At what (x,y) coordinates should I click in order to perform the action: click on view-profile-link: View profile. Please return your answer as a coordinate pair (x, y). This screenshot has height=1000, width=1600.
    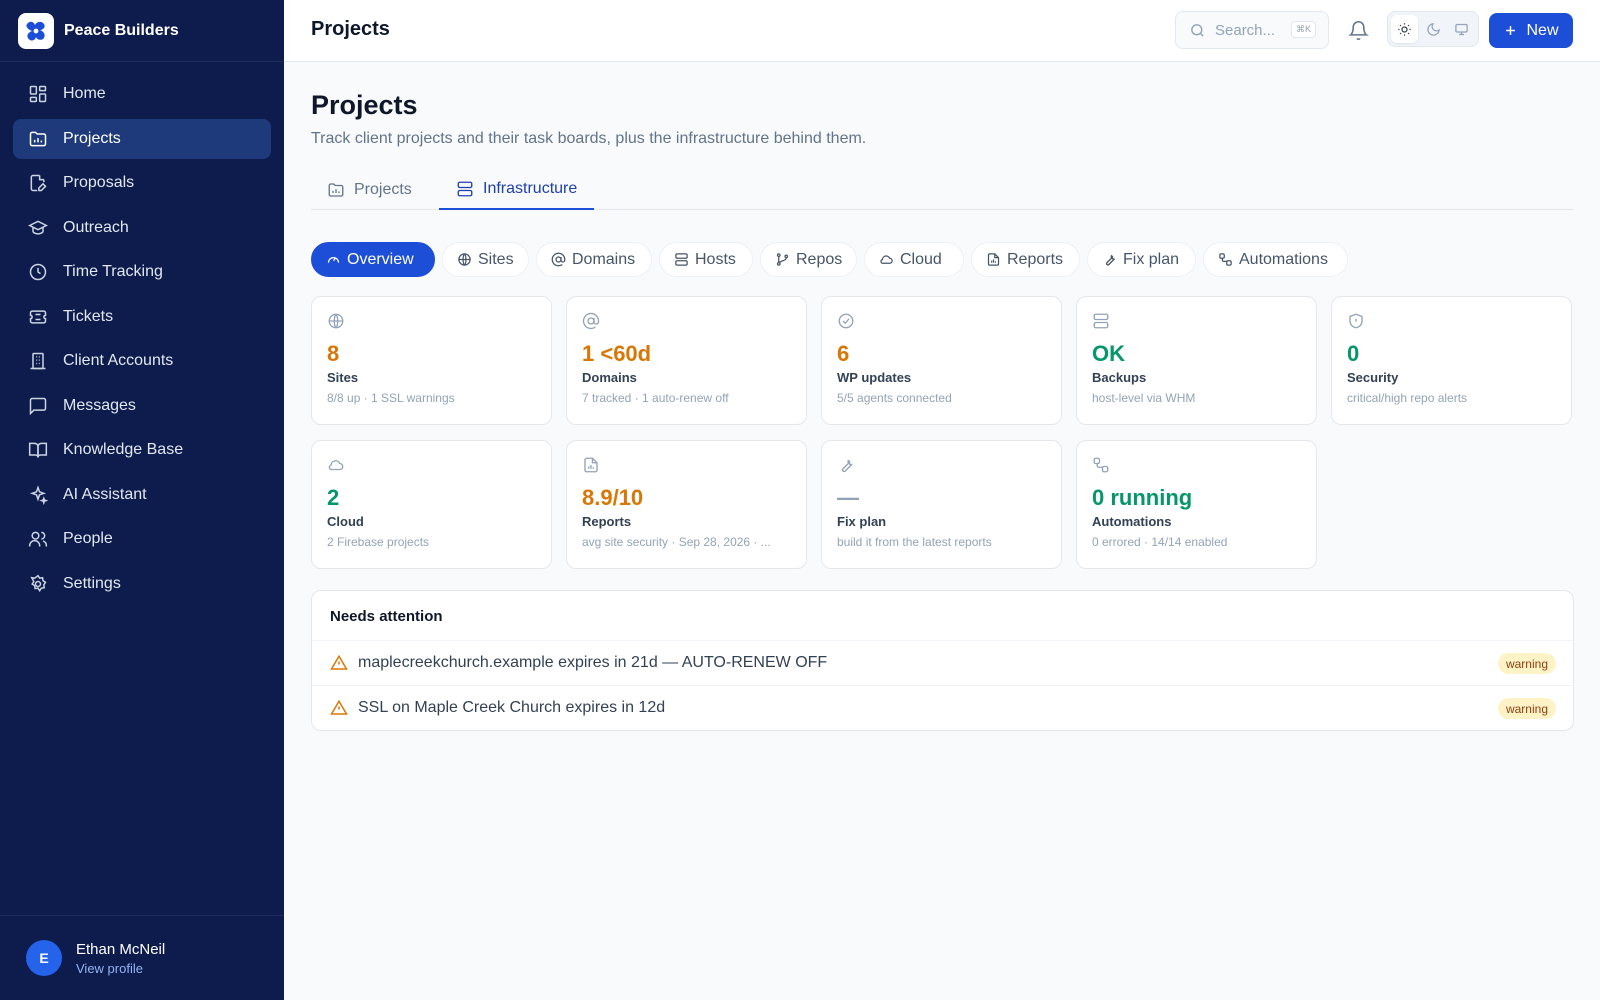
    Looking at the image, I should click on (120, 968).